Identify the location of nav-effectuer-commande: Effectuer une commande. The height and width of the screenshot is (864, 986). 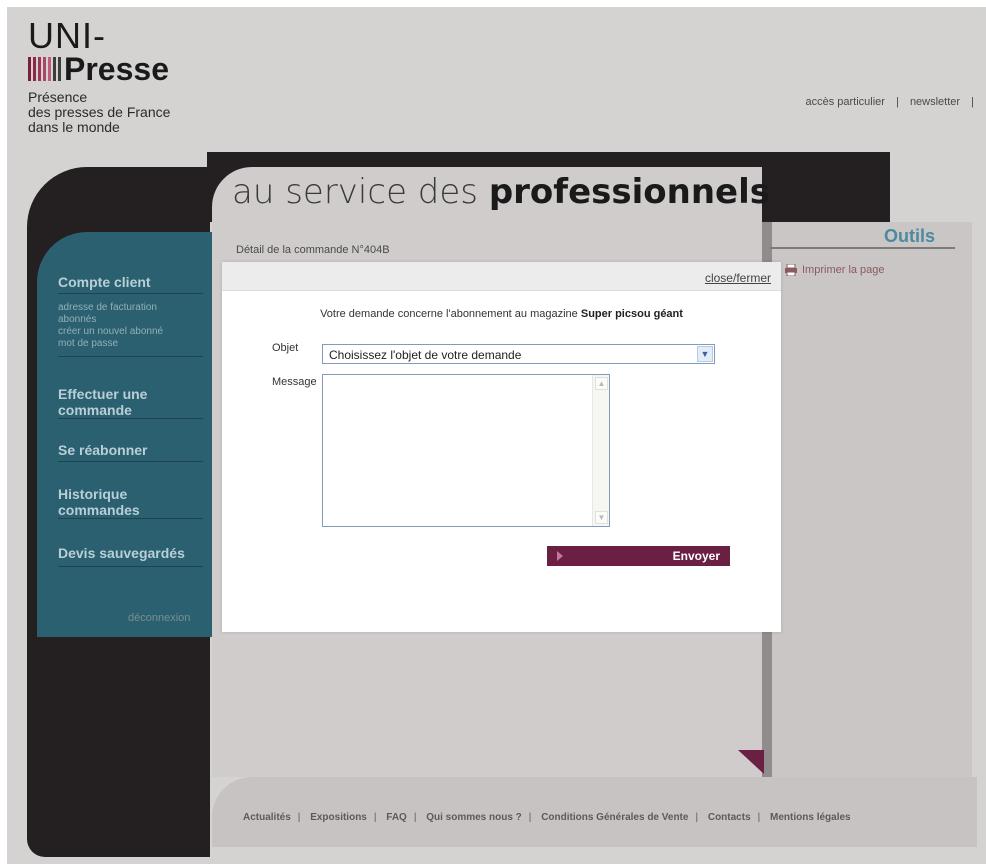
(102, 402).